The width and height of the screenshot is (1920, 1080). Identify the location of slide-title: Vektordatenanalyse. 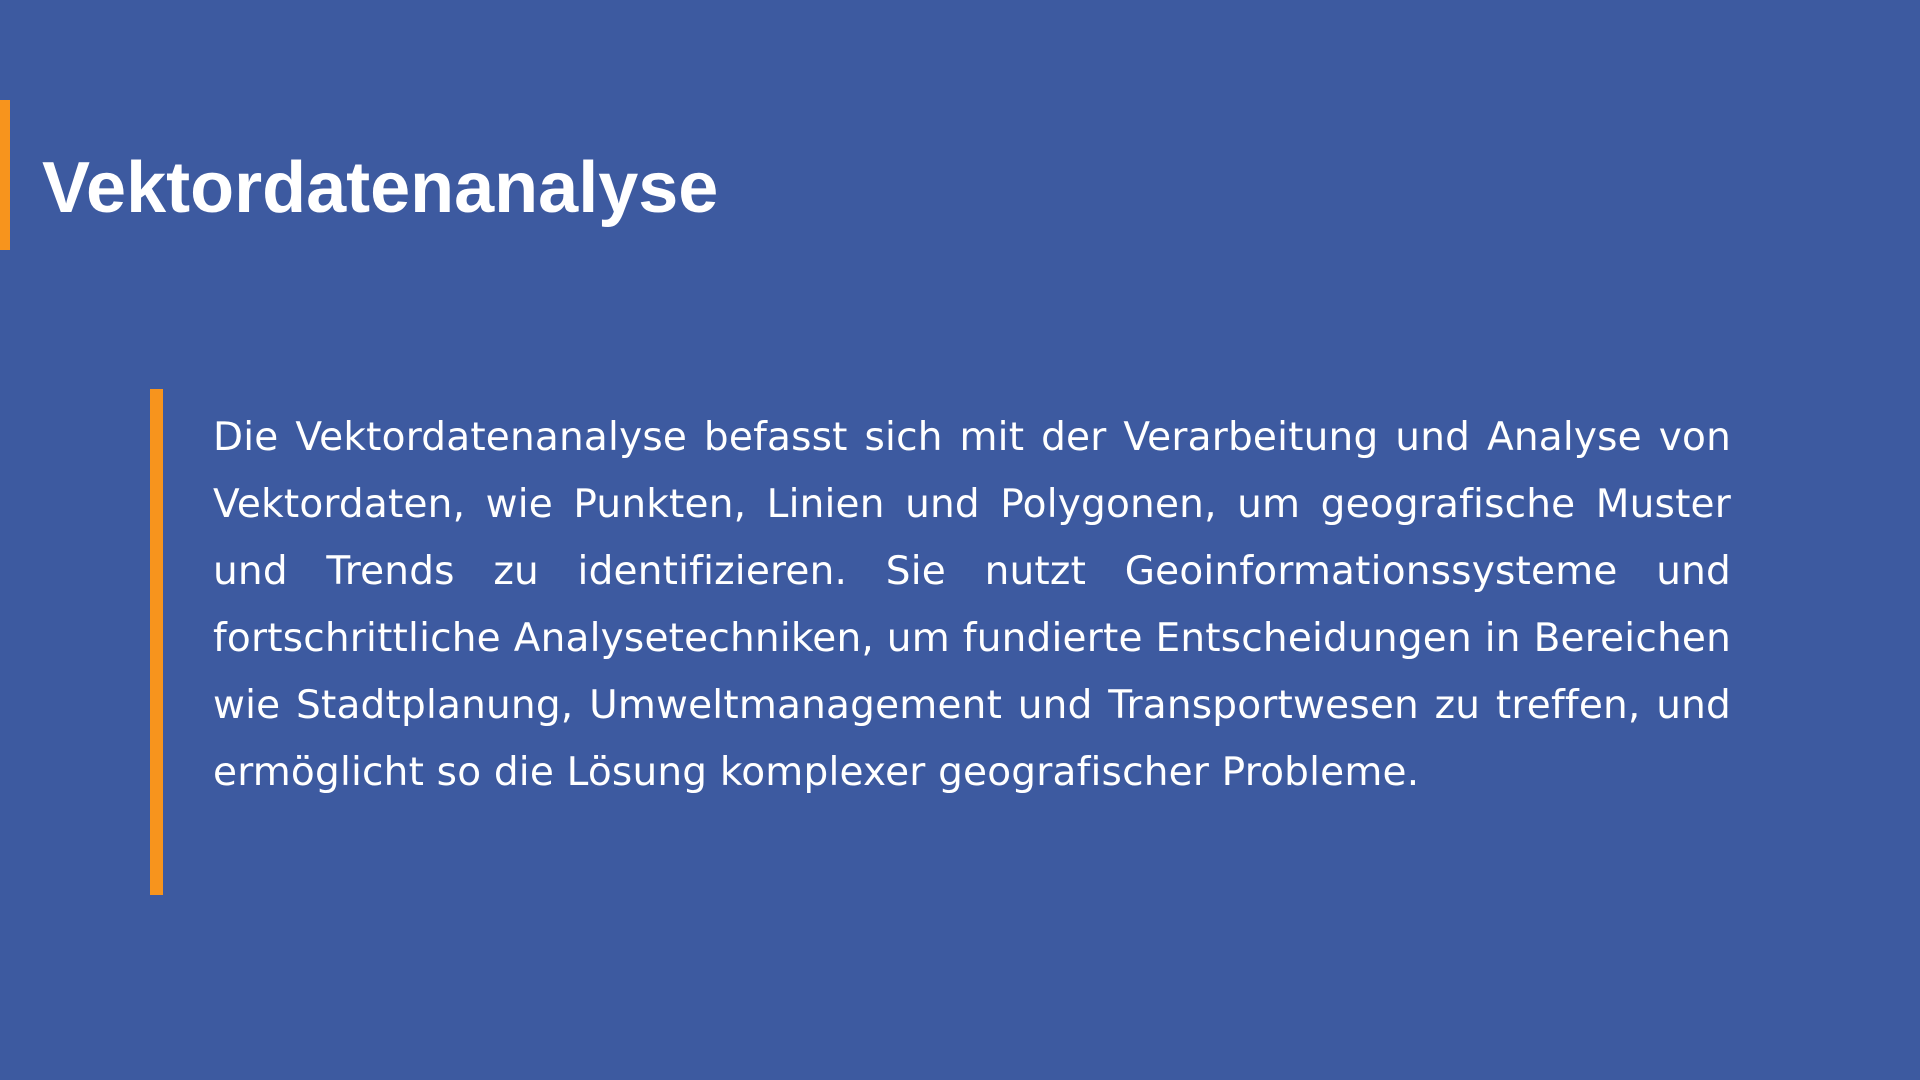
(380, 188).